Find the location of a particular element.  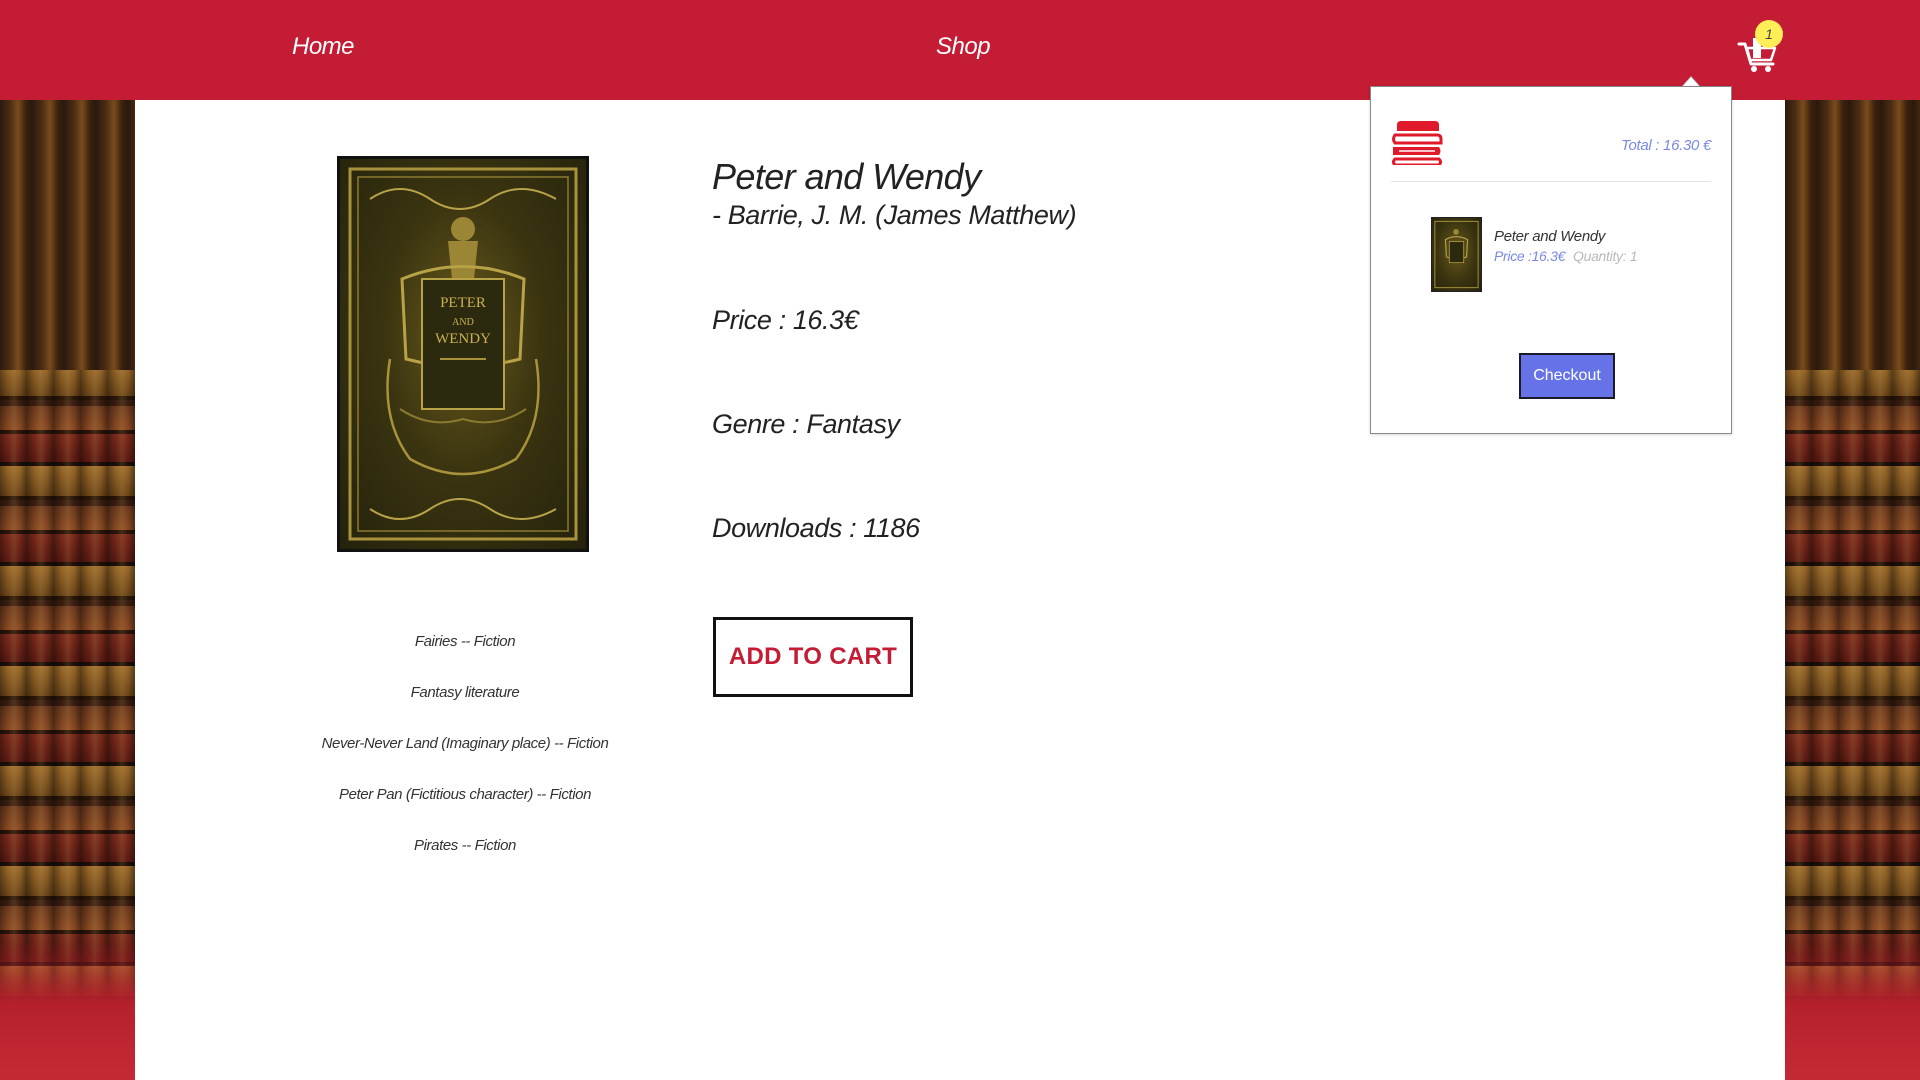

book-cover-image: PETER AND WENDY is located at coordinates (463, 354).